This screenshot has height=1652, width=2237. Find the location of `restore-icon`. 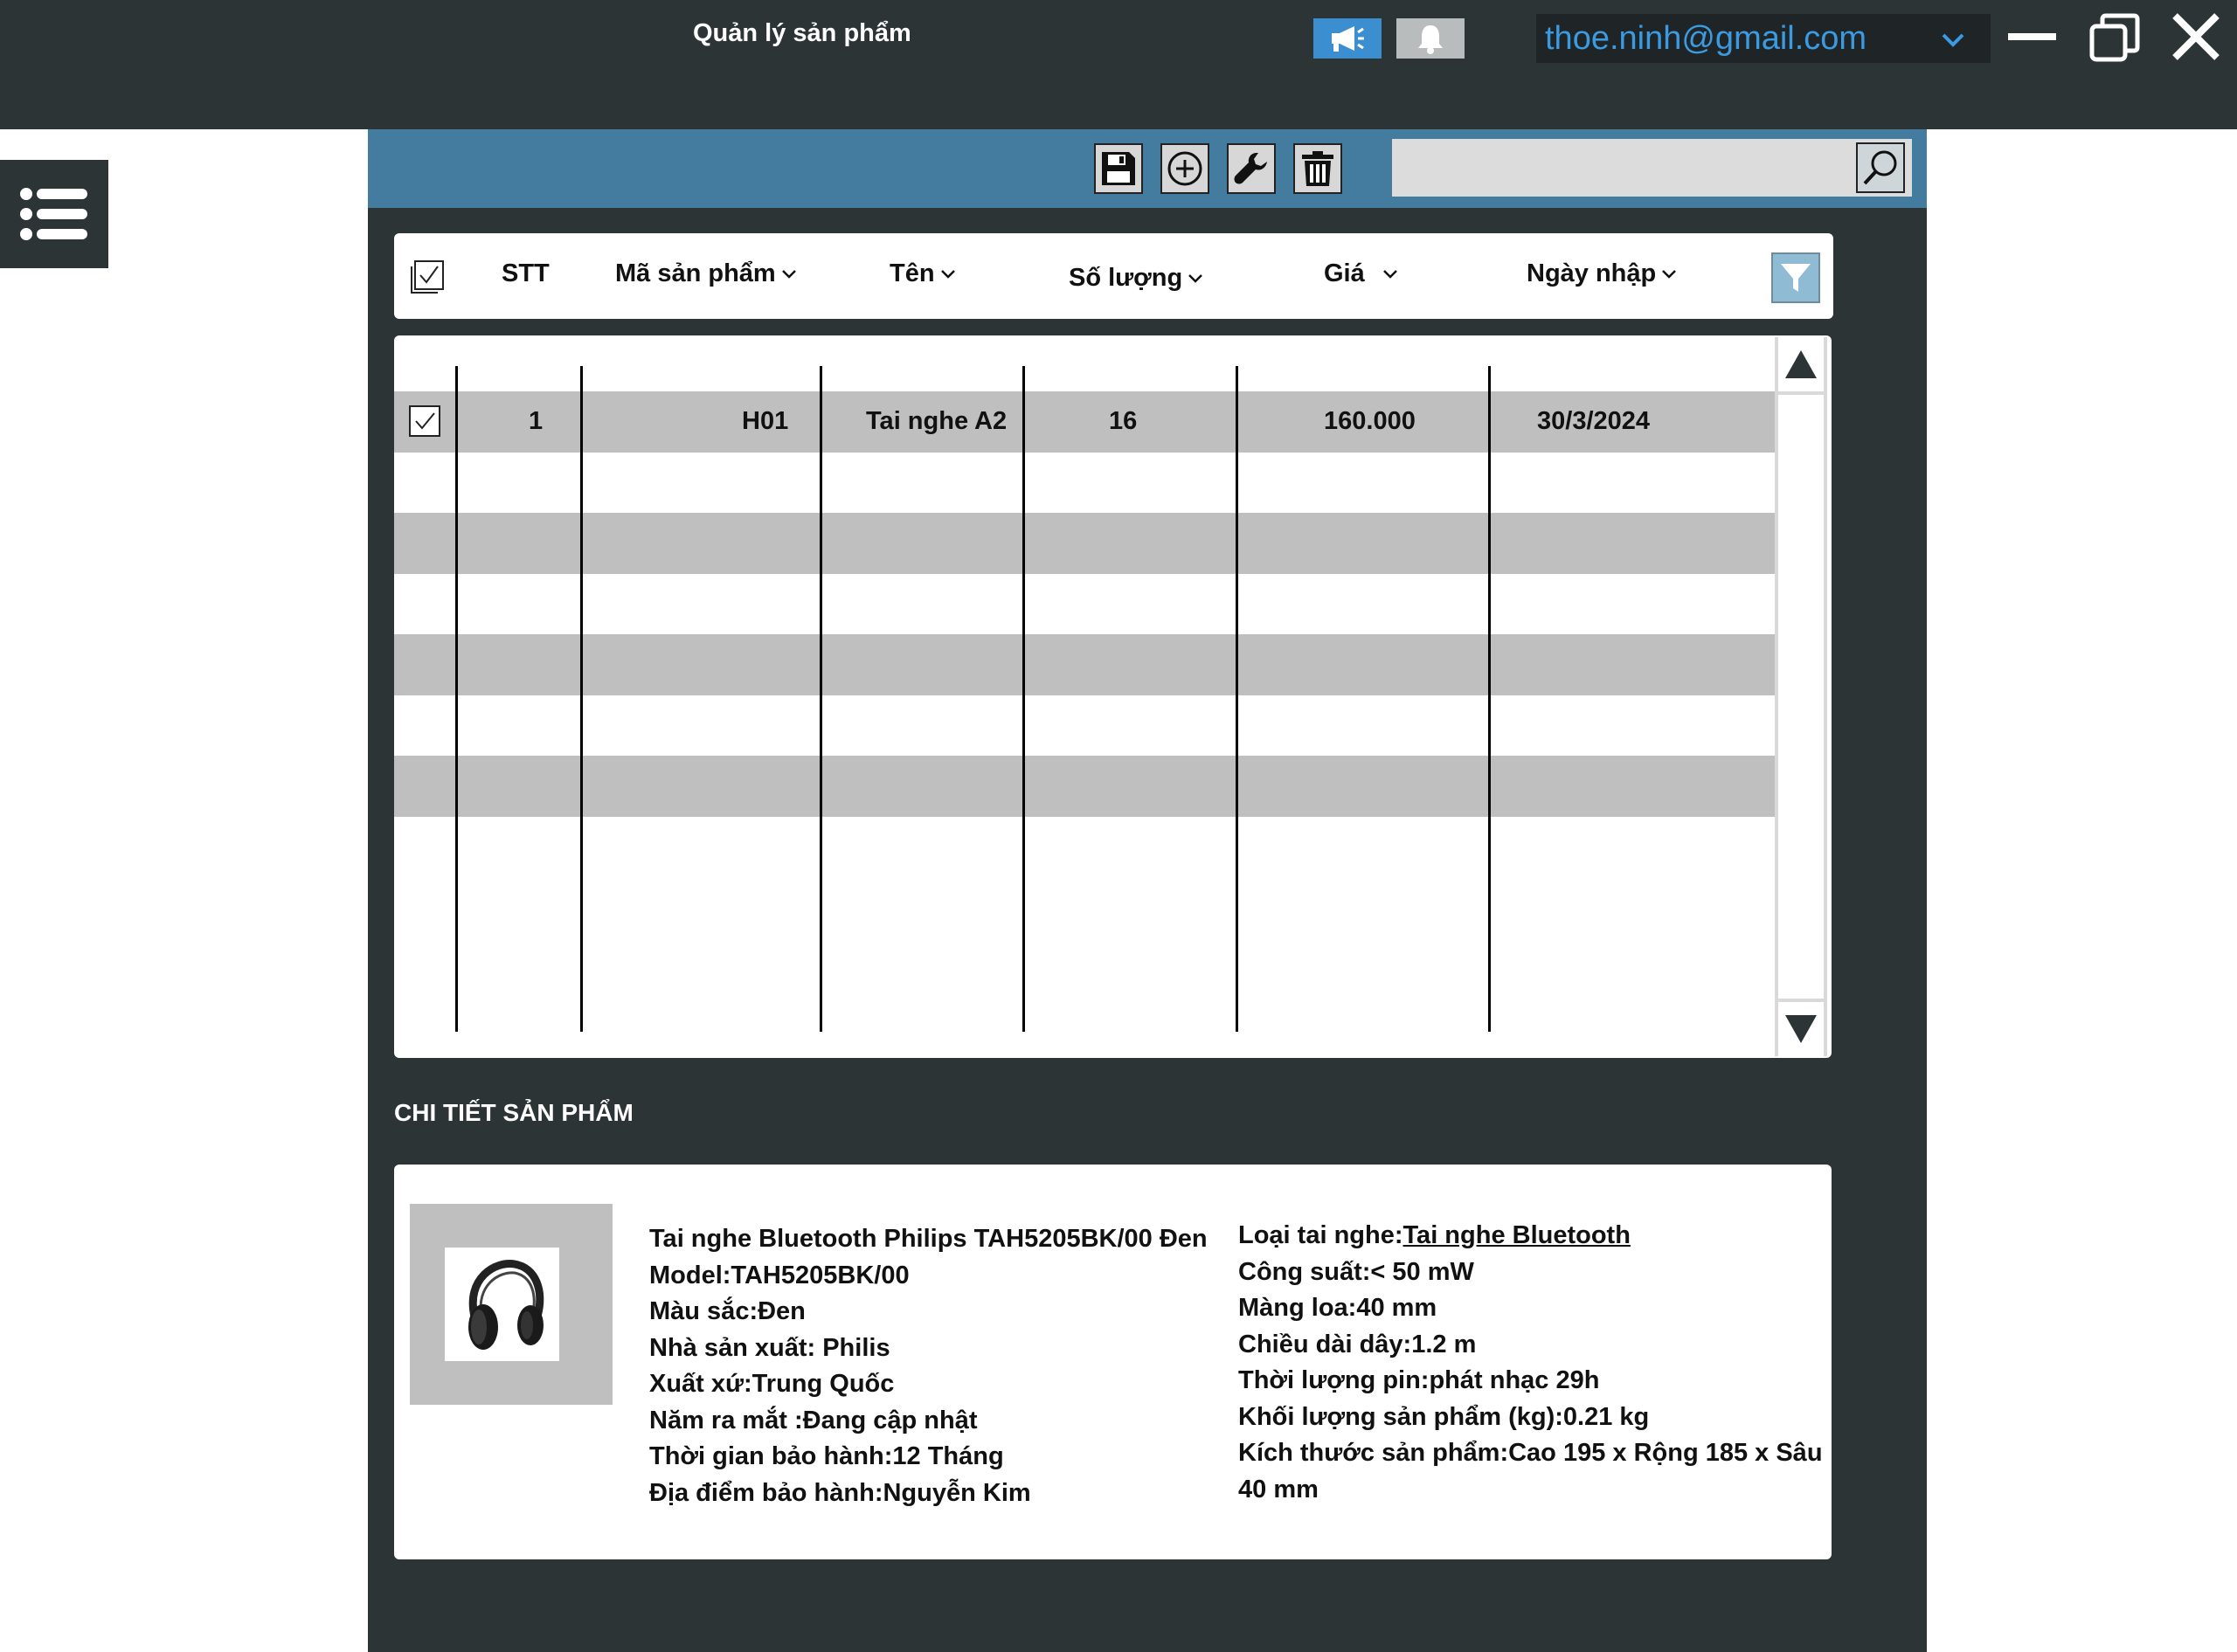

restore-icon is located at coordinates (2114, 38).